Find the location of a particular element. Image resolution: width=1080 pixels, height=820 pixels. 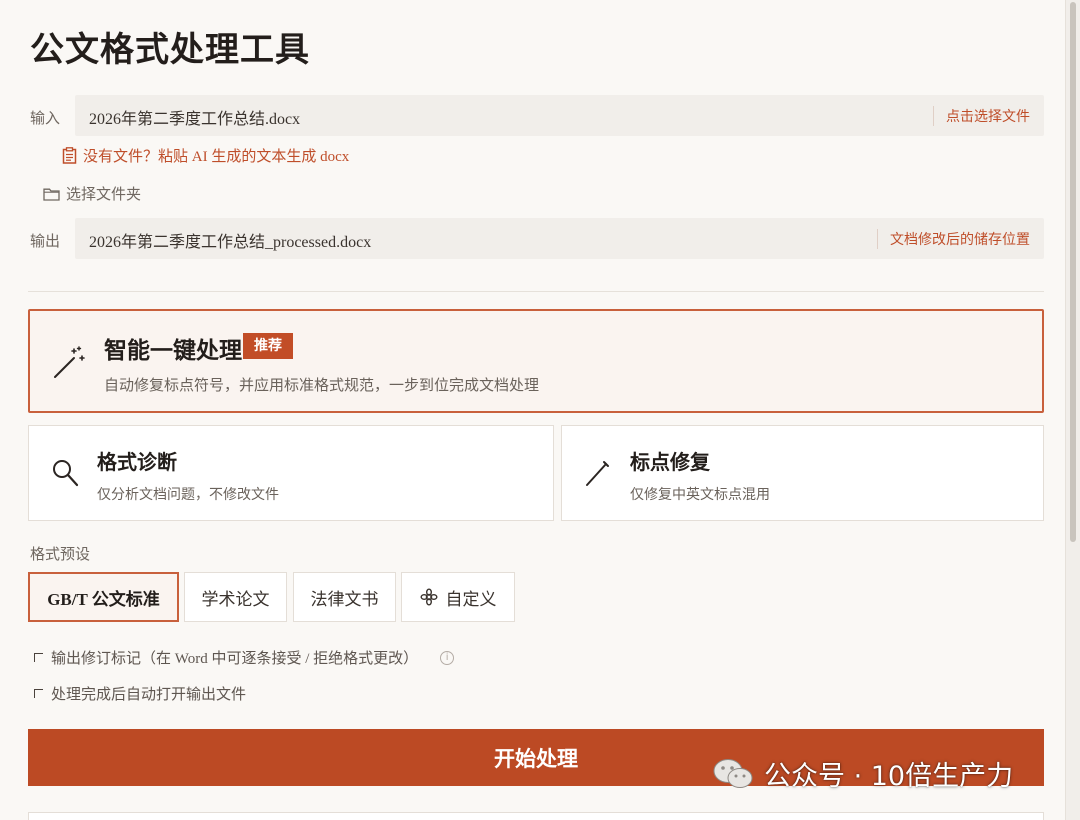

choose-file-button: 点击选择文件 is located at coordinates (981, 116).